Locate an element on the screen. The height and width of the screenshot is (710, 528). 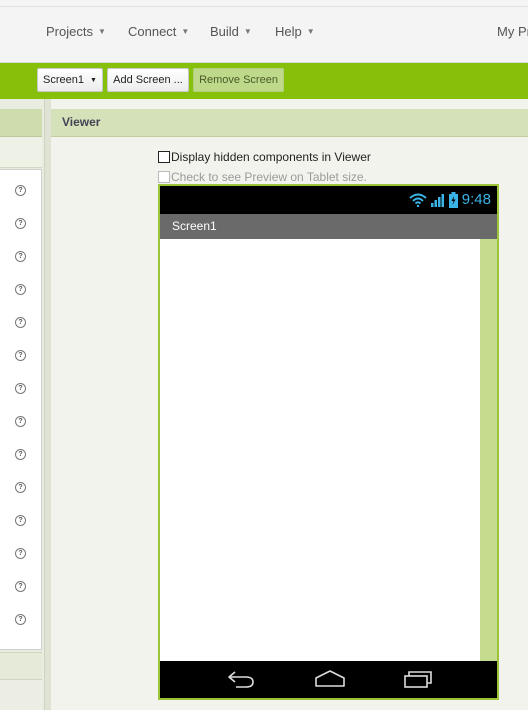
palette-panel: ? ? ? ? ? ? ? ? ? ? ? ? ? ? is located at coordinates (22, 404).